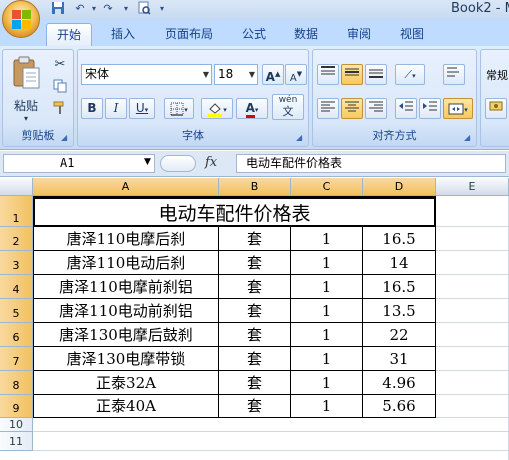 The width and height of the screenshot is (509, 460). Describe the element at coordinates (376, 74) in the screenshot. I see `align-bottom-button` at that location.